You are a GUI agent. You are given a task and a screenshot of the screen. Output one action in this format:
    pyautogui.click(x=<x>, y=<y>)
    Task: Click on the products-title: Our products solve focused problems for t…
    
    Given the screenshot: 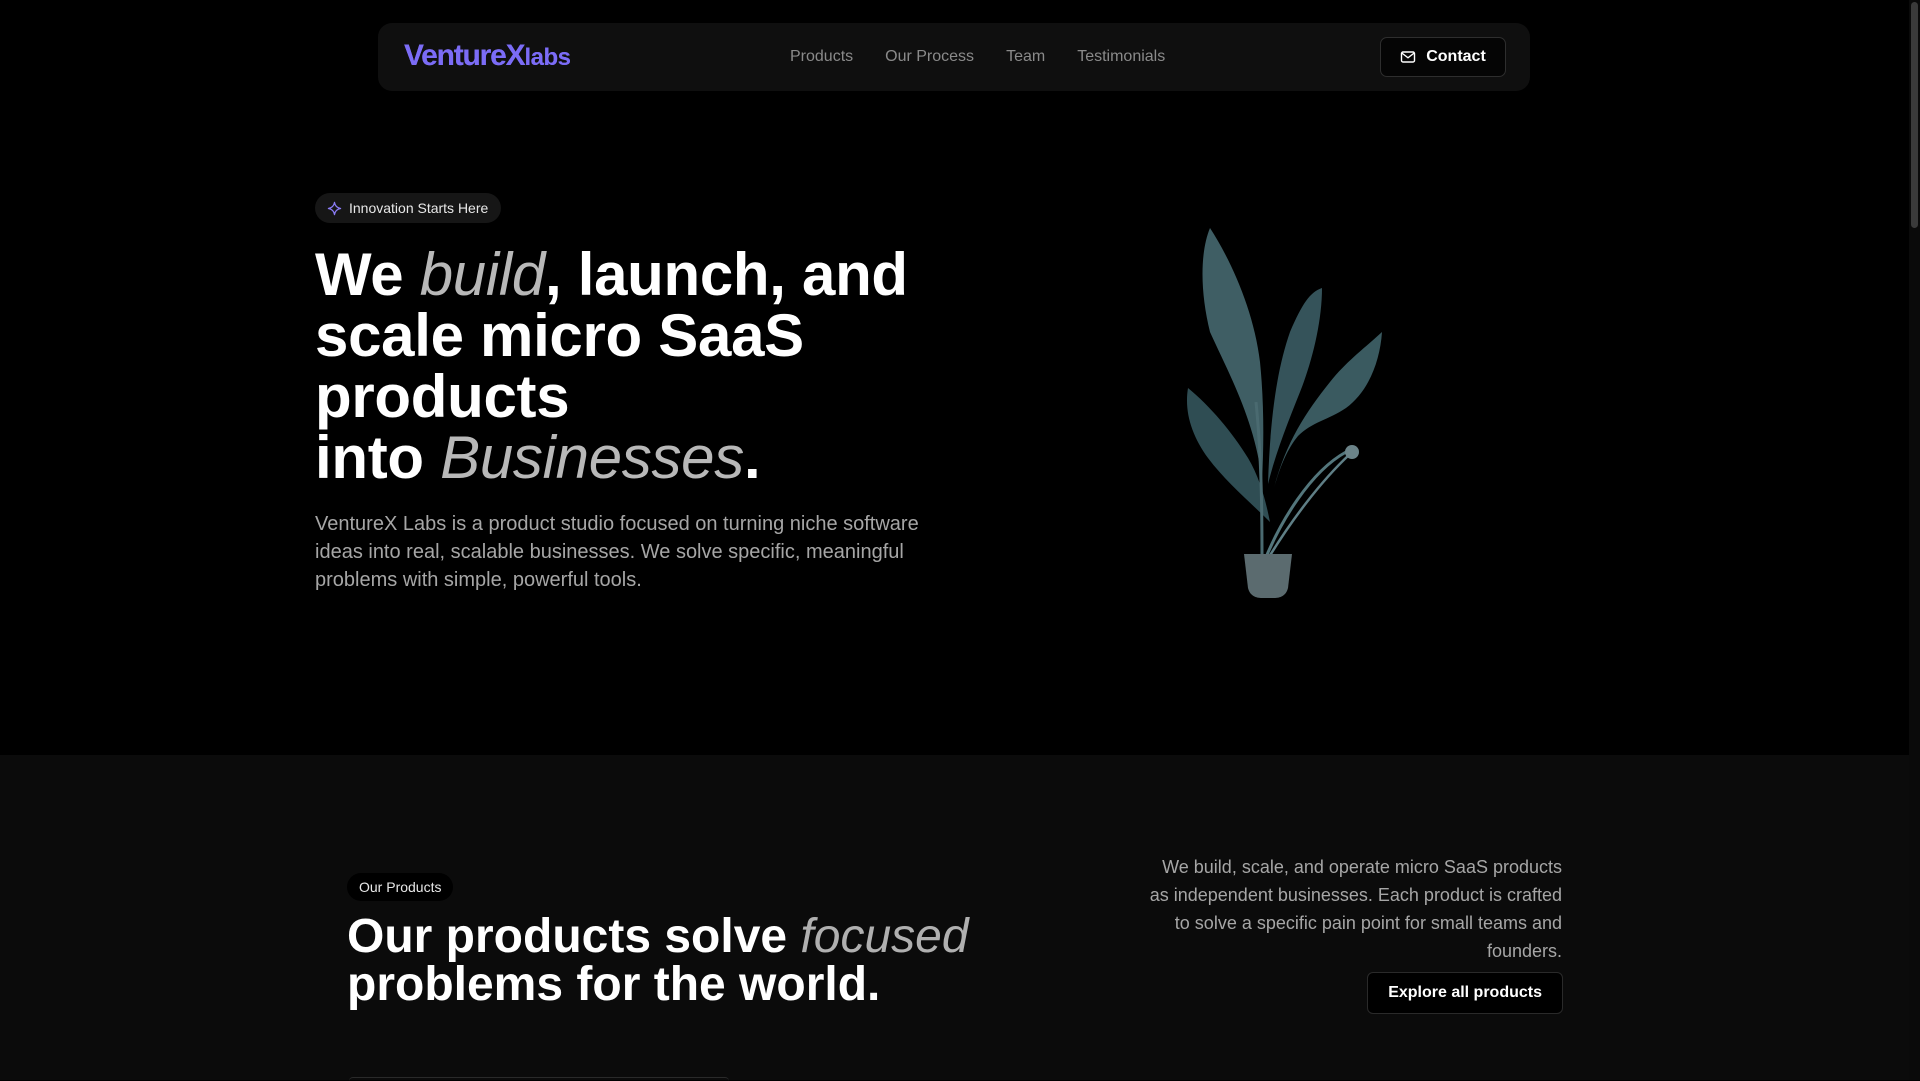 What is the action you would take?
    pyautogui.click(x=727, y=961)
    